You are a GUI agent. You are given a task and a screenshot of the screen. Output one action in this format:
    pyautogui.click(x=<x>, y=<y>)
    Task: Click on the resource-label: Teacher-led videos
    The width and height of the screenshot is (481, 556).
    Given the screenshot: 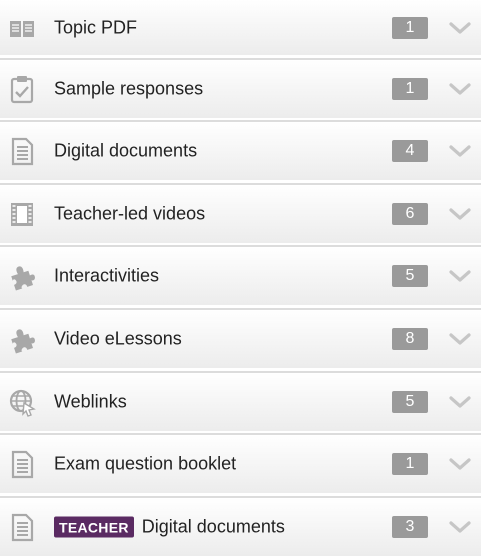 What is the action you would take?
    pyautogui.click(x=129, y=213)
    